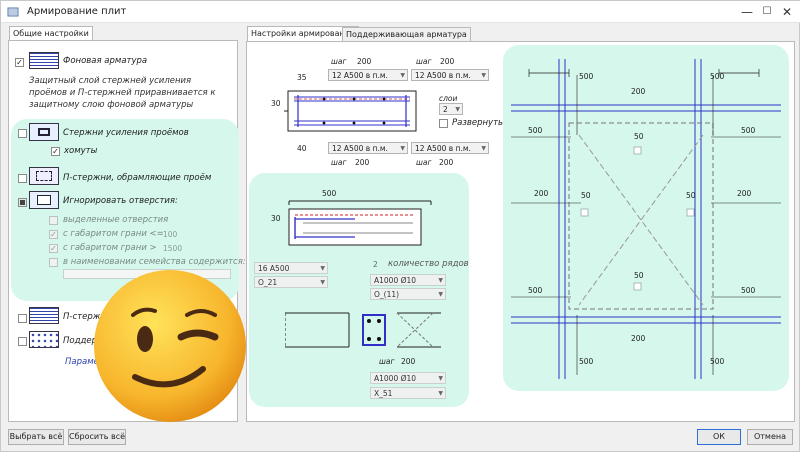 Image resolution: width=800 pixels, height=452 pixels. Describe the element at coordinates (51, 33) in the screenshot. I see `tab-general-settings: Общие настройки` at that location.